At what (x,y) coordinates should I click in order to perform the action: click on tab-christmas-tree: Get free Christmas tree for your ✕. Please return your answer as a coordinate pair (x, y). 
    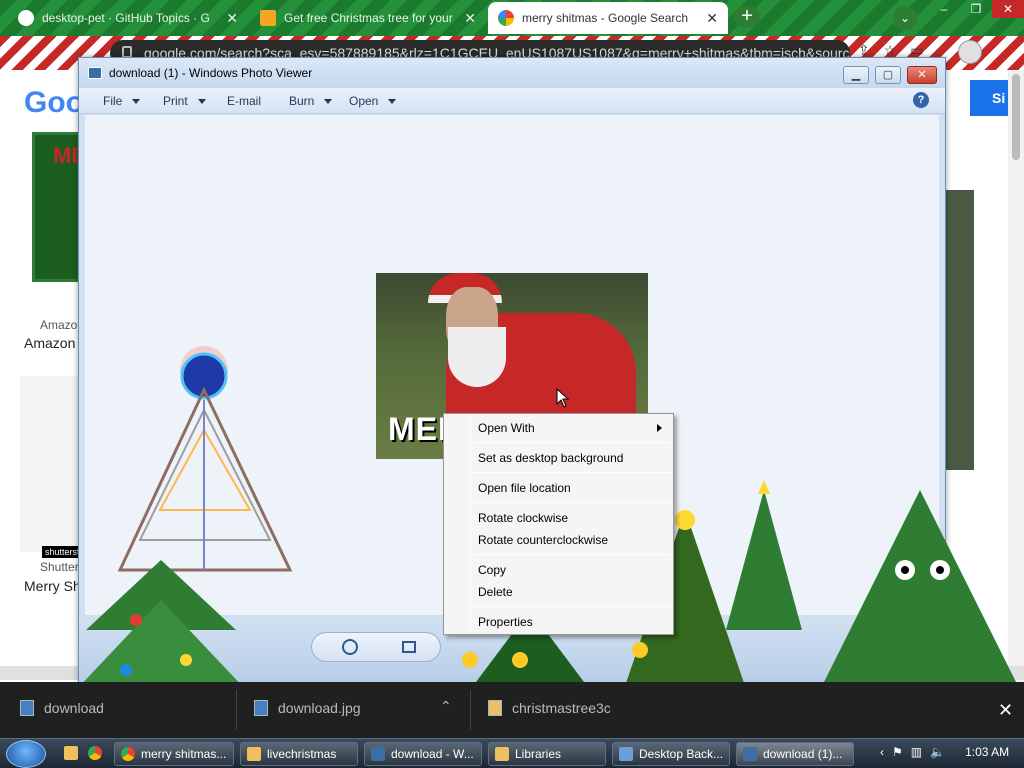
    Looking at the image, I should click on (368, 18).